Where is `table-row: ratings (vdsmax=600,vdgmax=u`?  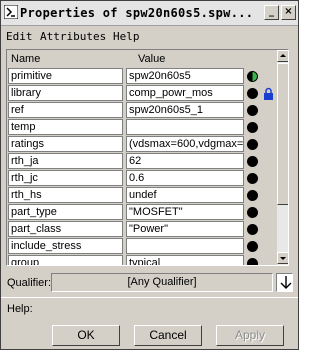
table-row: ratings (vdsmax=600,vdgmax=u is located at coordinates (142, 144).